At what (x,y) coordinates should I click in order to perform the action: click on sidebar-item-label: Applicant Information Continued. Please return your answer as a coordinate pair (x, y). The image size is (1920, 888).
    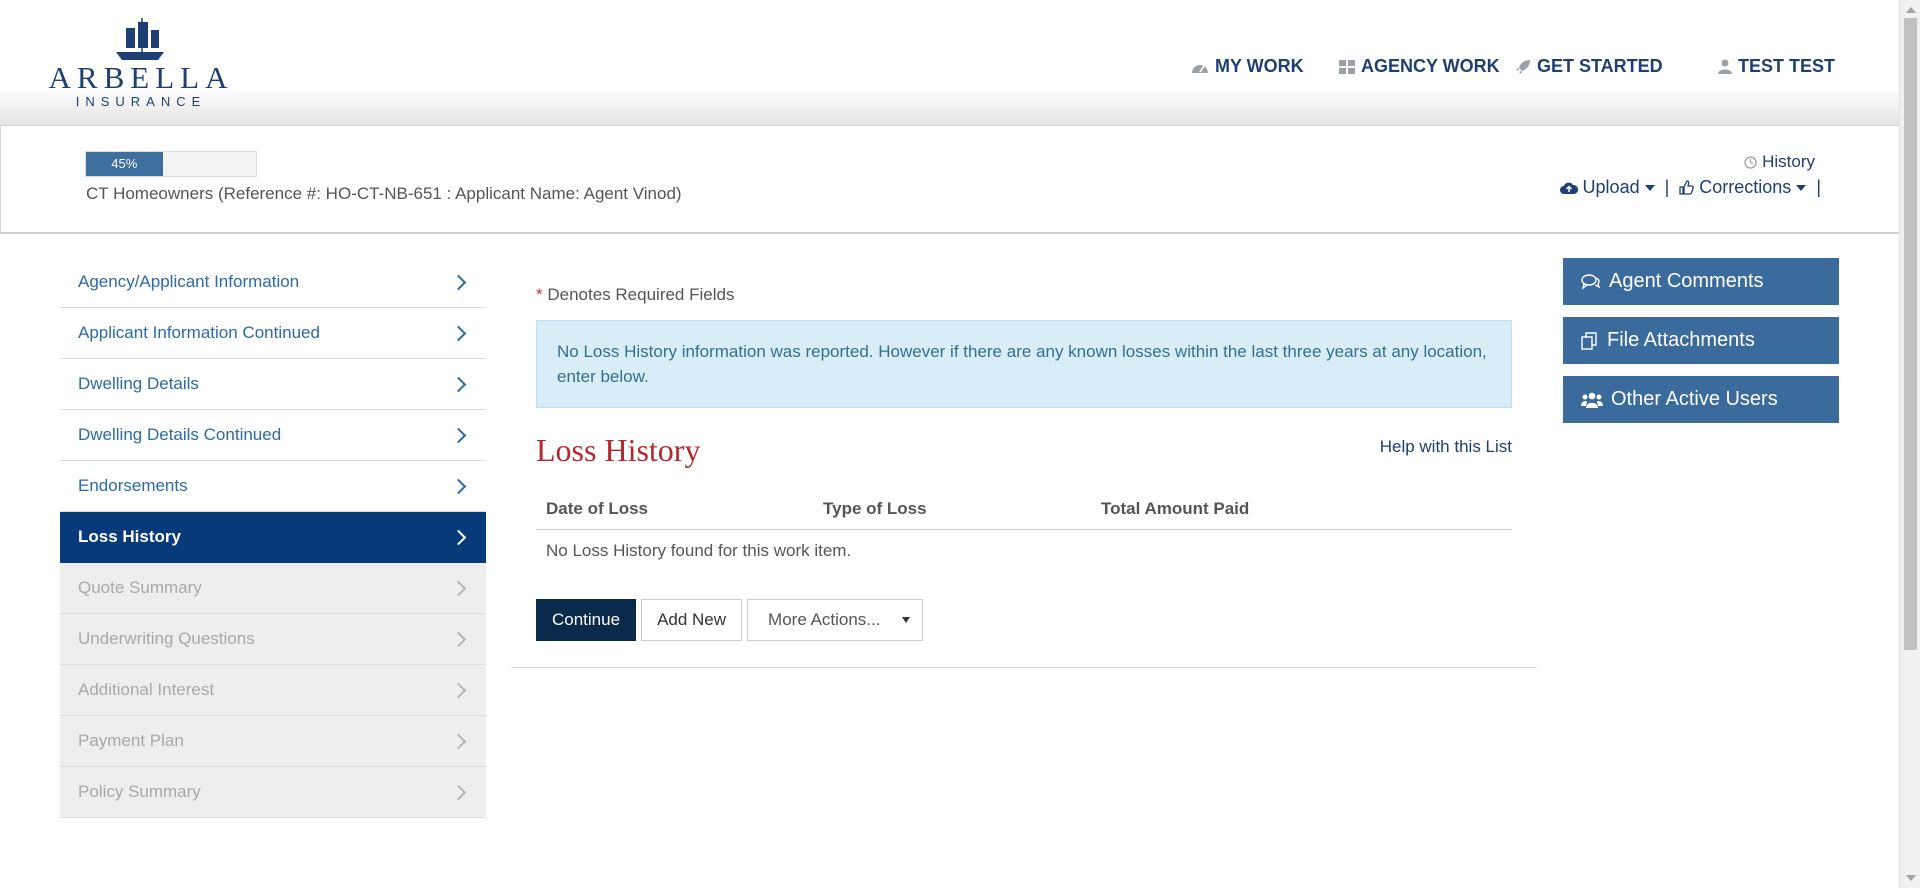
    Looking at the image, I should click on (199, 332).